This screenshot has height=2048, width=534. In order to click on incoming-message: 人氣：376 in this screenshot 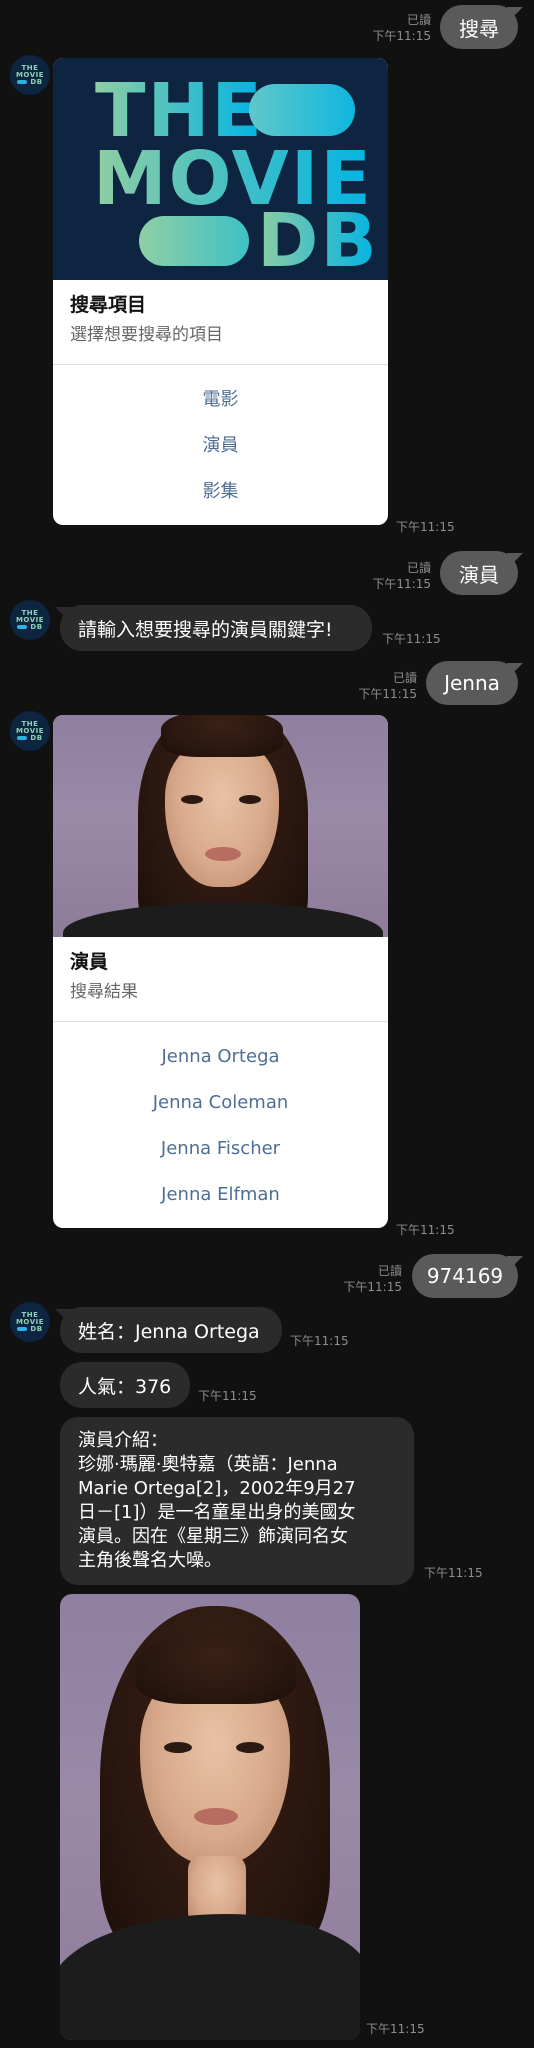, I will do `click(125, 1385)`.